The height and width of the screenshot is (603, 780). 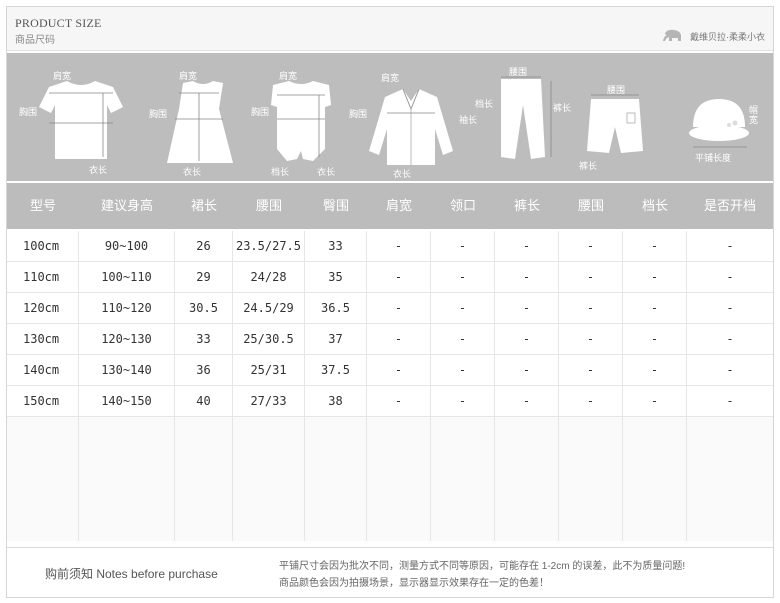 I want to click on table-cell: 33, so click(x=204, y=339).